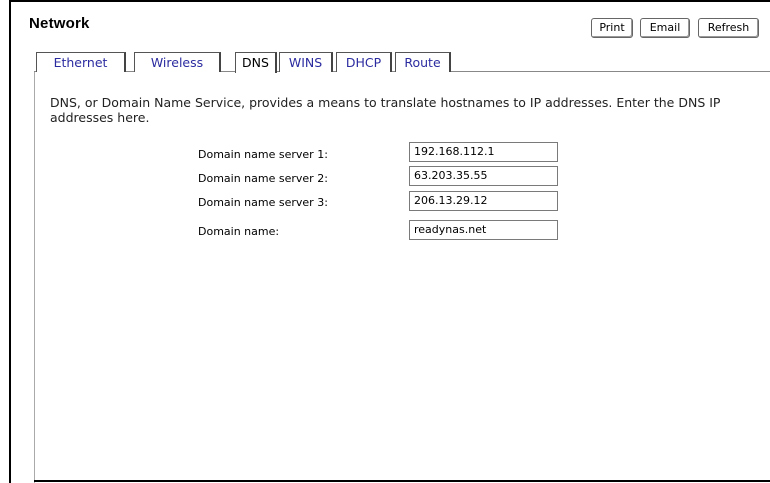  What do you see at coordinates (483, 152) in the screenshot?
I see `dns-server-1-input: 192.168.112.1` at bounding box center [483, 152].